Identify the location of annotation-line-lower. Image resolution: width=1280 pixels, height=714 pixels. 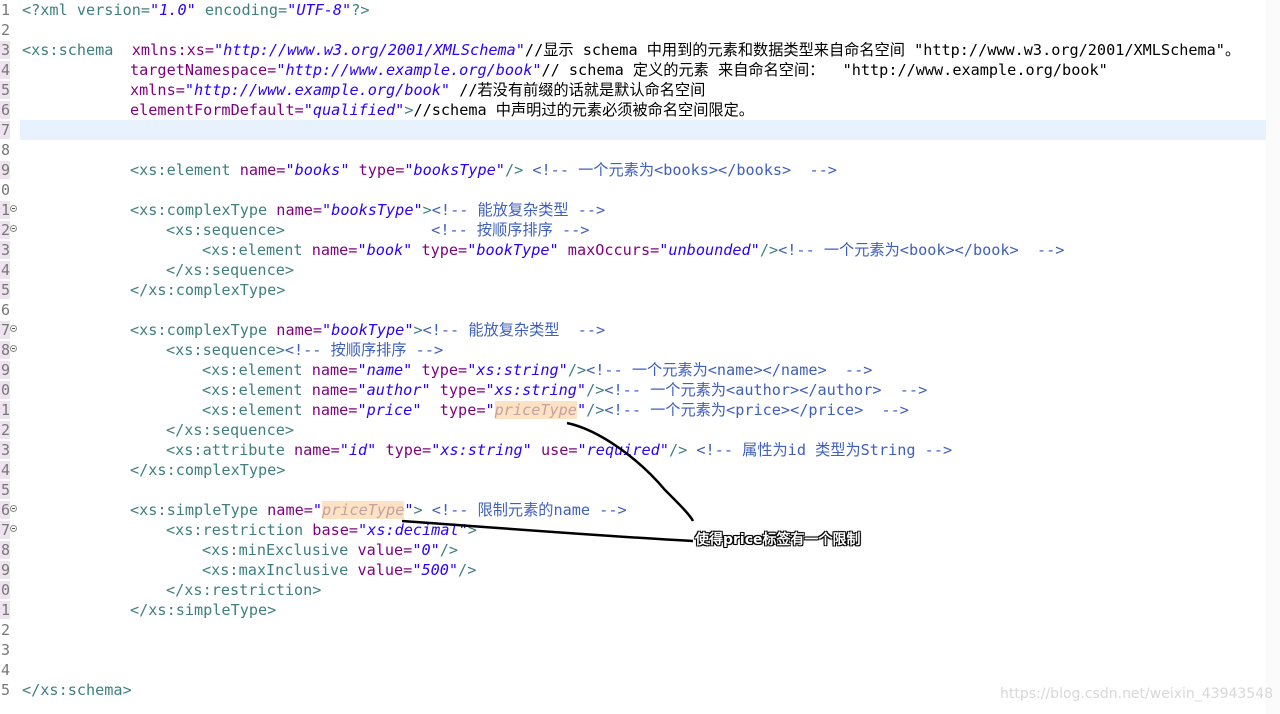
(547, 531).